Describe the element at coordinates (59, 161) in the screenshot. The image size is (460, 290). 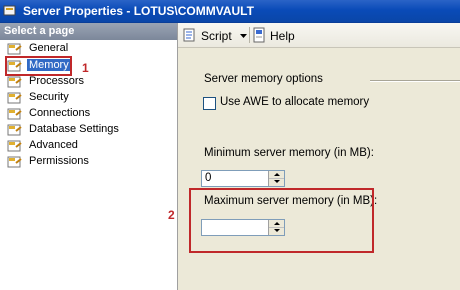
I see `nav-item-label: Permissions` at that location.